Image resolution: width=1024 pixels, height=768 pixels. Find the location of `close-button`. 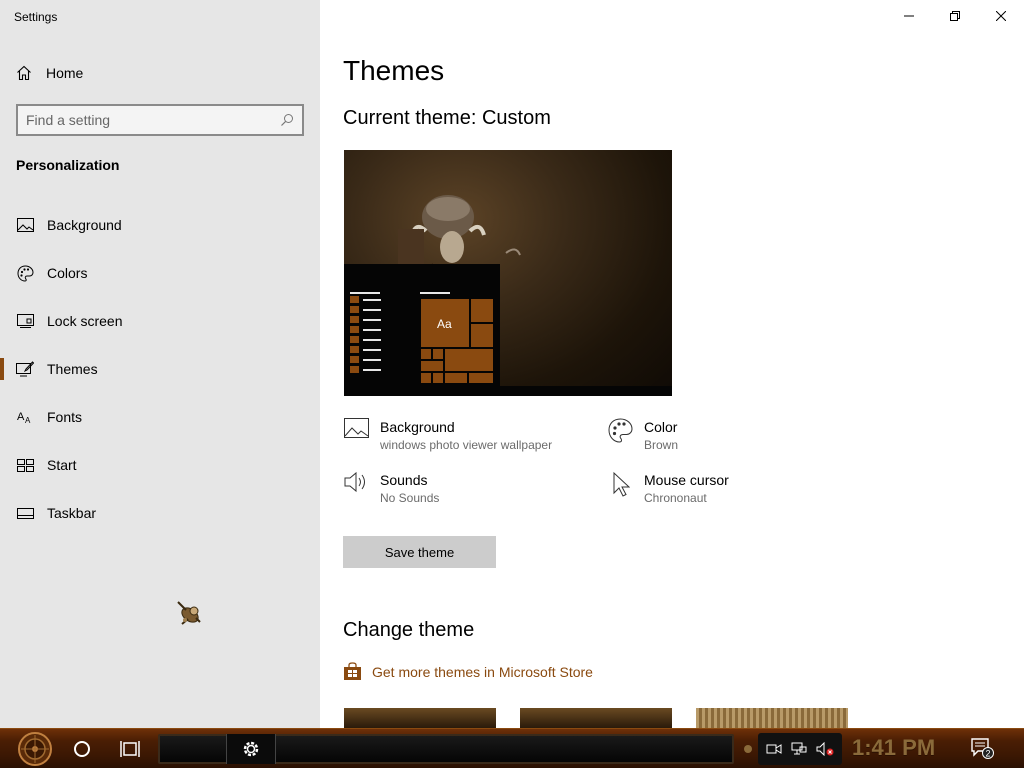

close-button is located at coordinates (1001, 16).